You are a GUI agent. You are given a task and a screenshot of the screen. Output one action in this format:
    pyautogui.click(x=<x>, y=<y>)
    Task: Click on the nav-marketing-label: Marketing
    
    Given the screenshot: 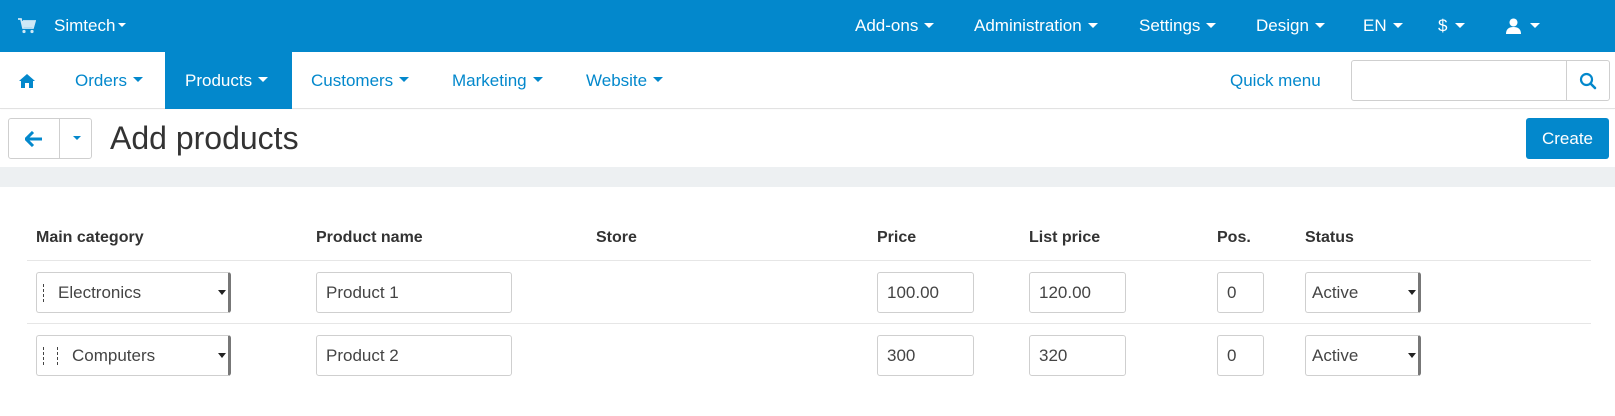 What is the action you would take?
    pyautogui.click(x=489, y=80)
    